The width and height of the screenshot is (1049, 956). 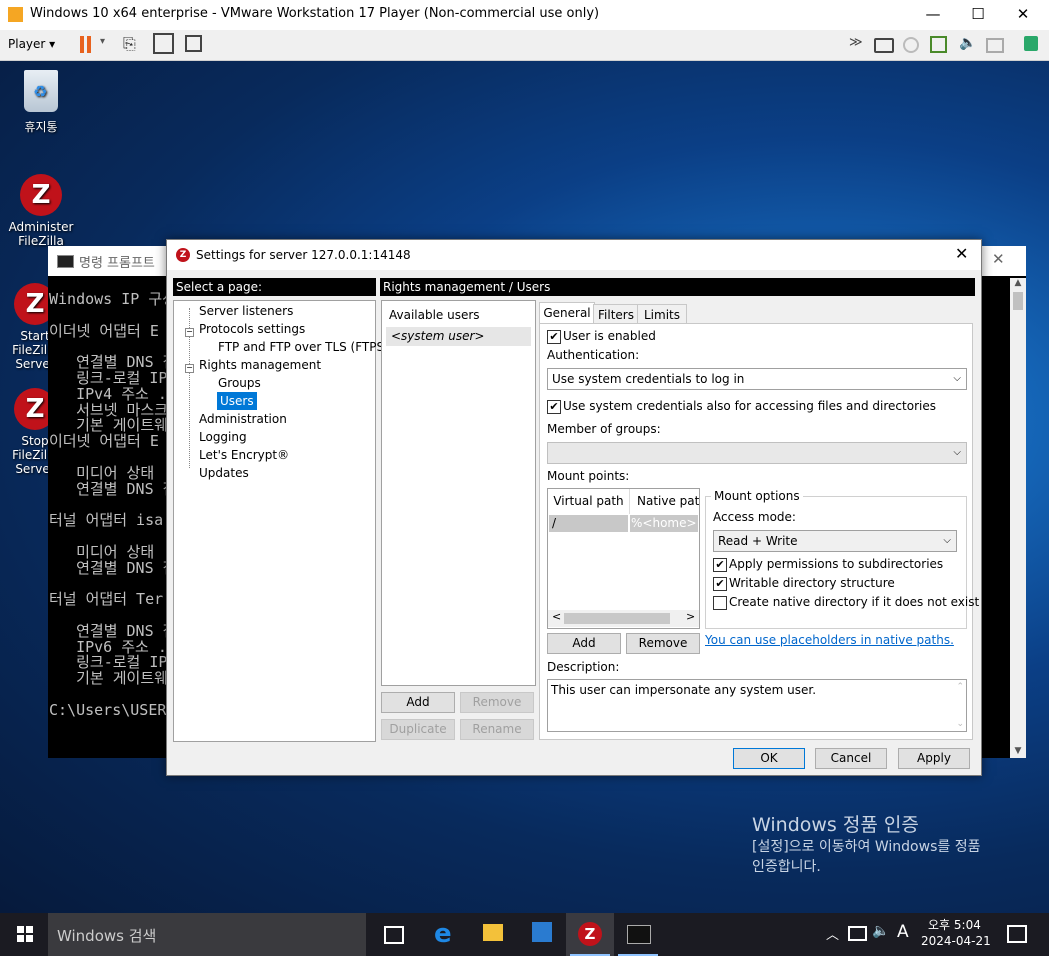 I want to click on message-log-icon, so click(x=1031, y=43).